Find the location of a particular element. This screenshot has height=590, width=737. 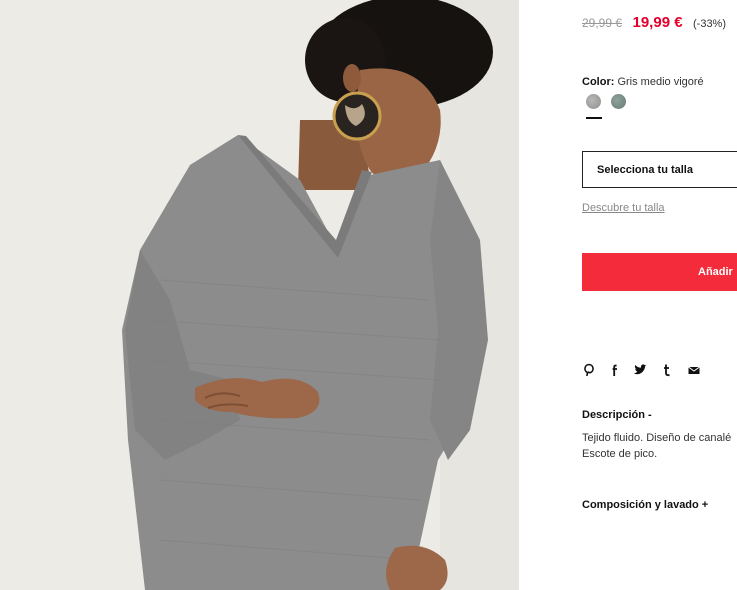

facebook-icon is located at coordinates (615, 370).